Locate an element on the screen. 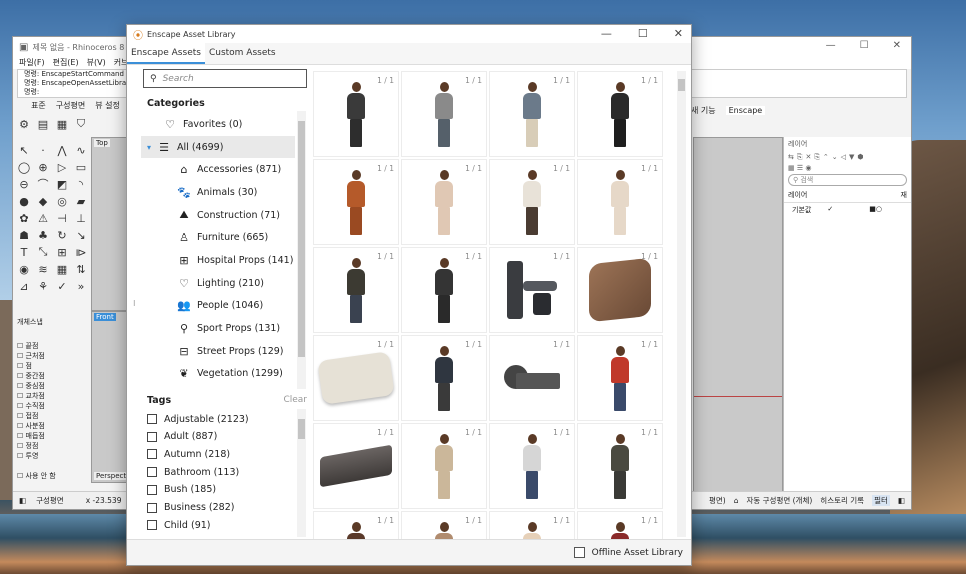 Image resolution: width=966 pixels, height=574 pixels. osnap-item: ☐ 사분점 is located at coordinates (54, 426).